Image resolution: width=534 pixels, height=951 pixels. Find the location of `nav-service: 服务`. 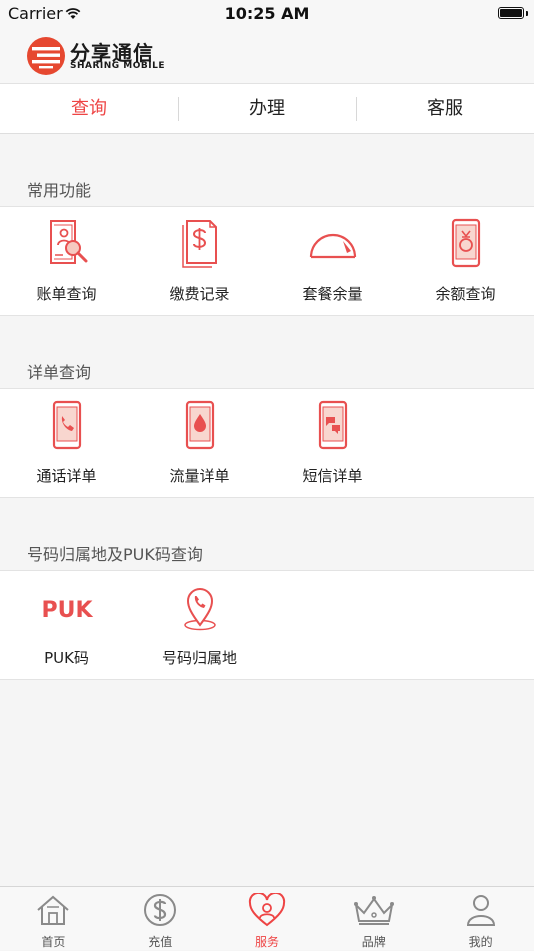

nav-service: 服务 is located at coordinates (267, 919).